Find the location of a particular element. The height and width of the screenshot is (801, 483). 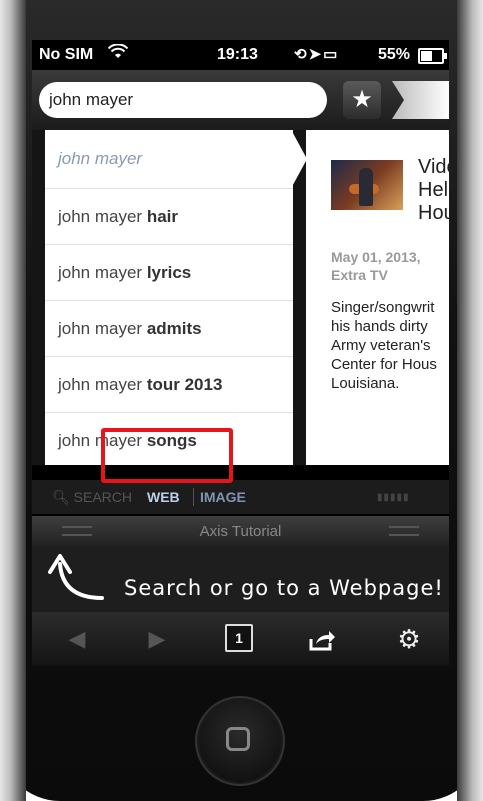

star-icon: ★ is located at coordinates (362, 99).